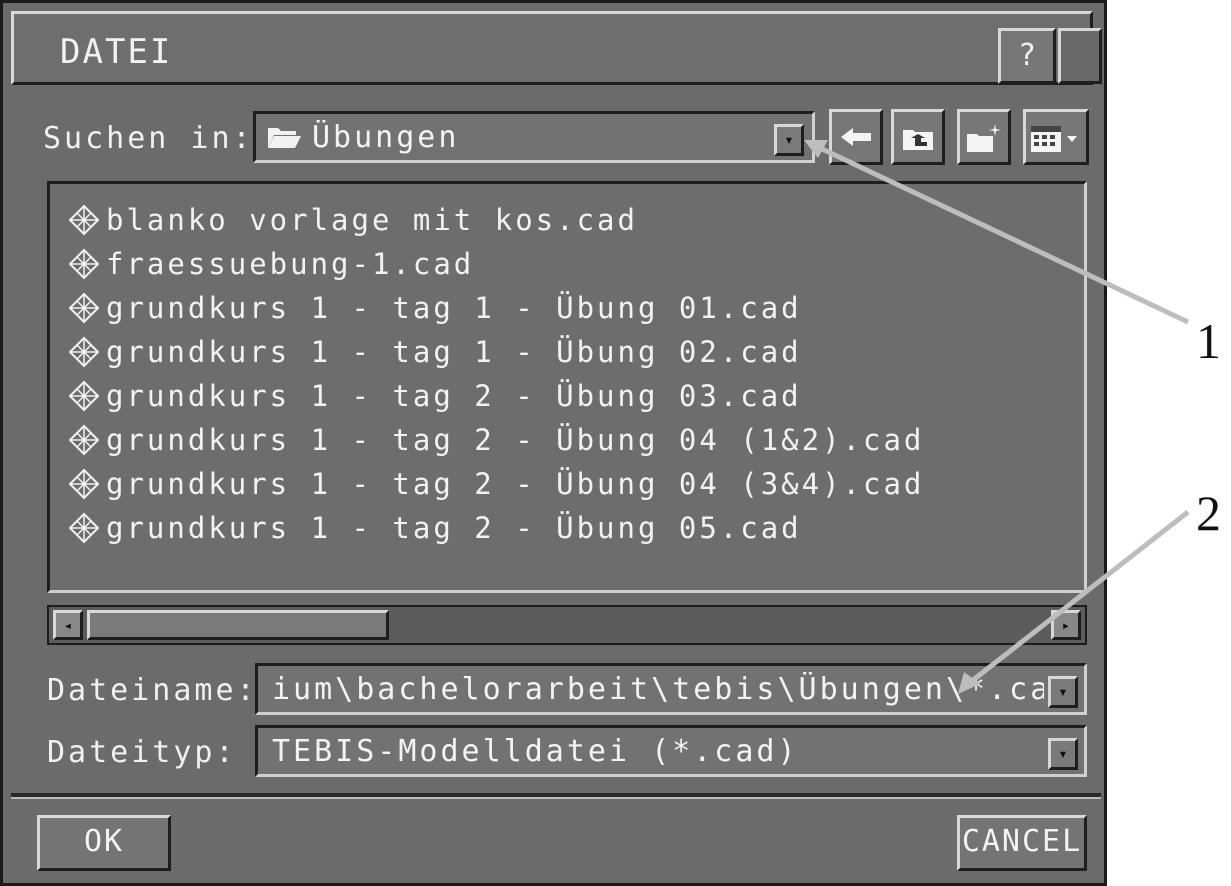 The image size is (1231, 886). Describe the element at coordinates (1208, 341) in the screenshot. I see `callout-label-1: 1` at that location.